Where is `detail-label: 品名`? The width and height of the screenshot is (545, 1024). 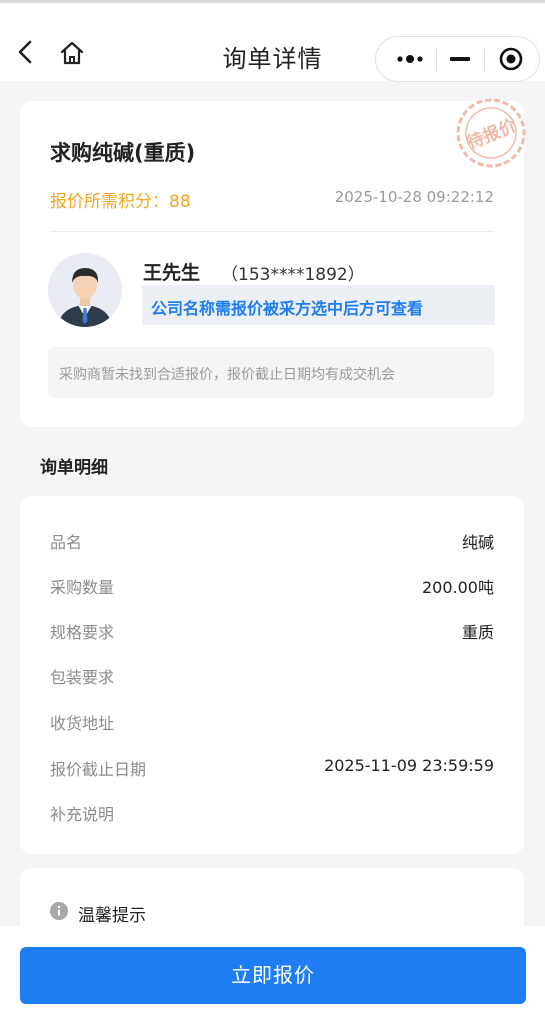 detail-label: 品名 is located at coordinates (66, 542).